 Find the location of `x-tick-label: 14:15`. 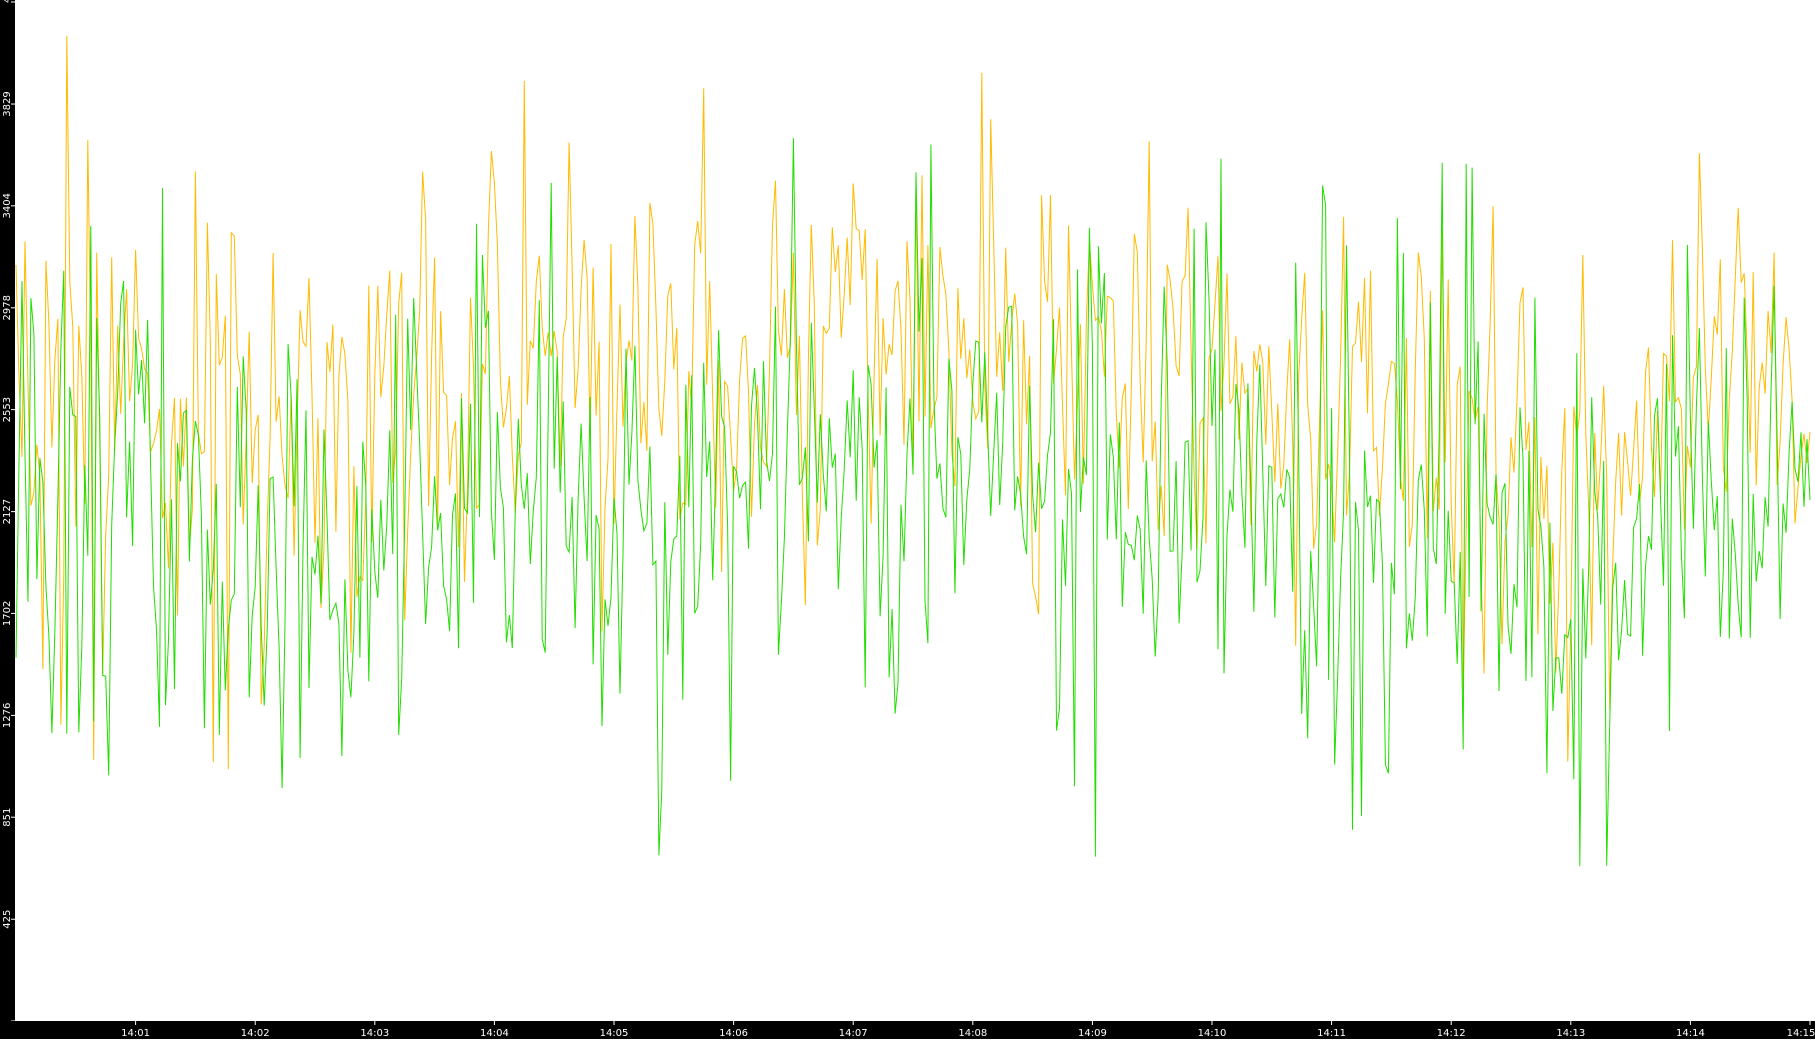

x-tick-label: 14:15 is located at coordinates (1801, 1033).